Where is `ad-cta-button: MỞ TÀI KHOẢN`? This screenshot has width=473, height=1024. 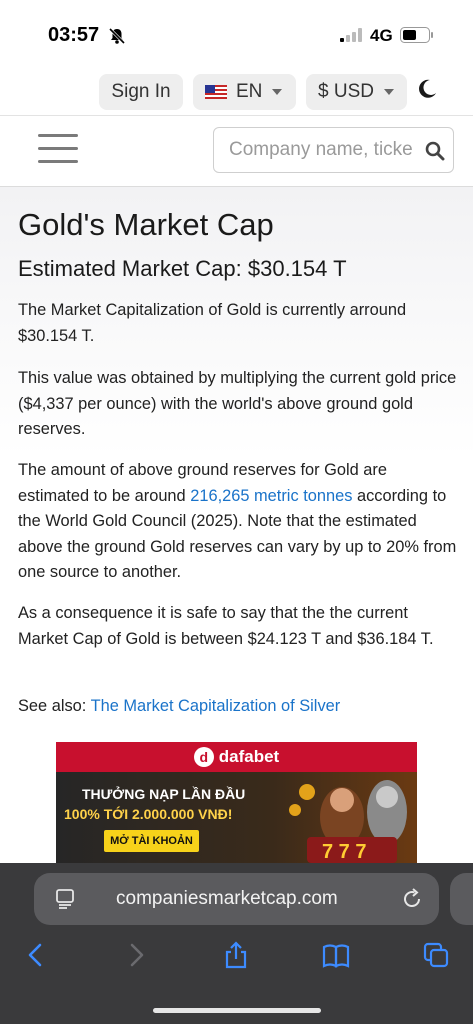
ad-cta-button: MỞ TÀI KHOẢN is located at coordinates (151, 841).